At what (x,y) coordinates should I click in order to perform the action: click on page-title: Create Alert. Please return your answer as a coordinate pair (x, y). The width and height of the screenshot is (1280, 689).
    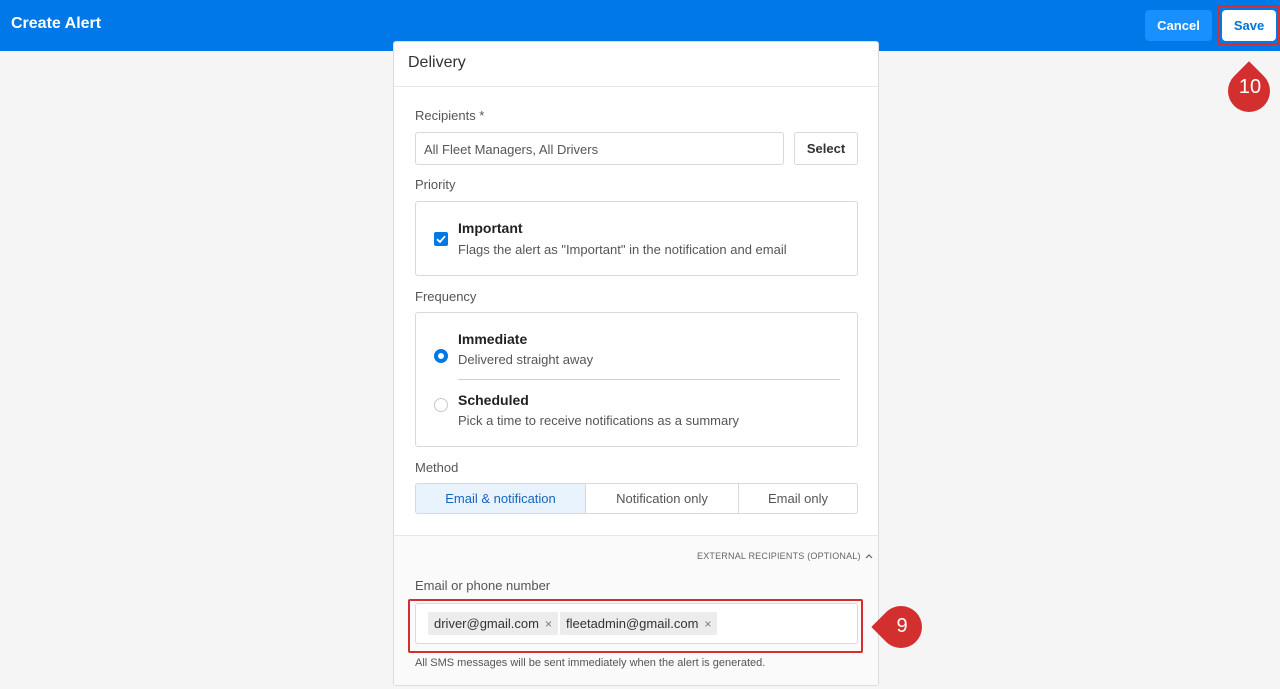
    Looking at the image, I should click on (56, 23).